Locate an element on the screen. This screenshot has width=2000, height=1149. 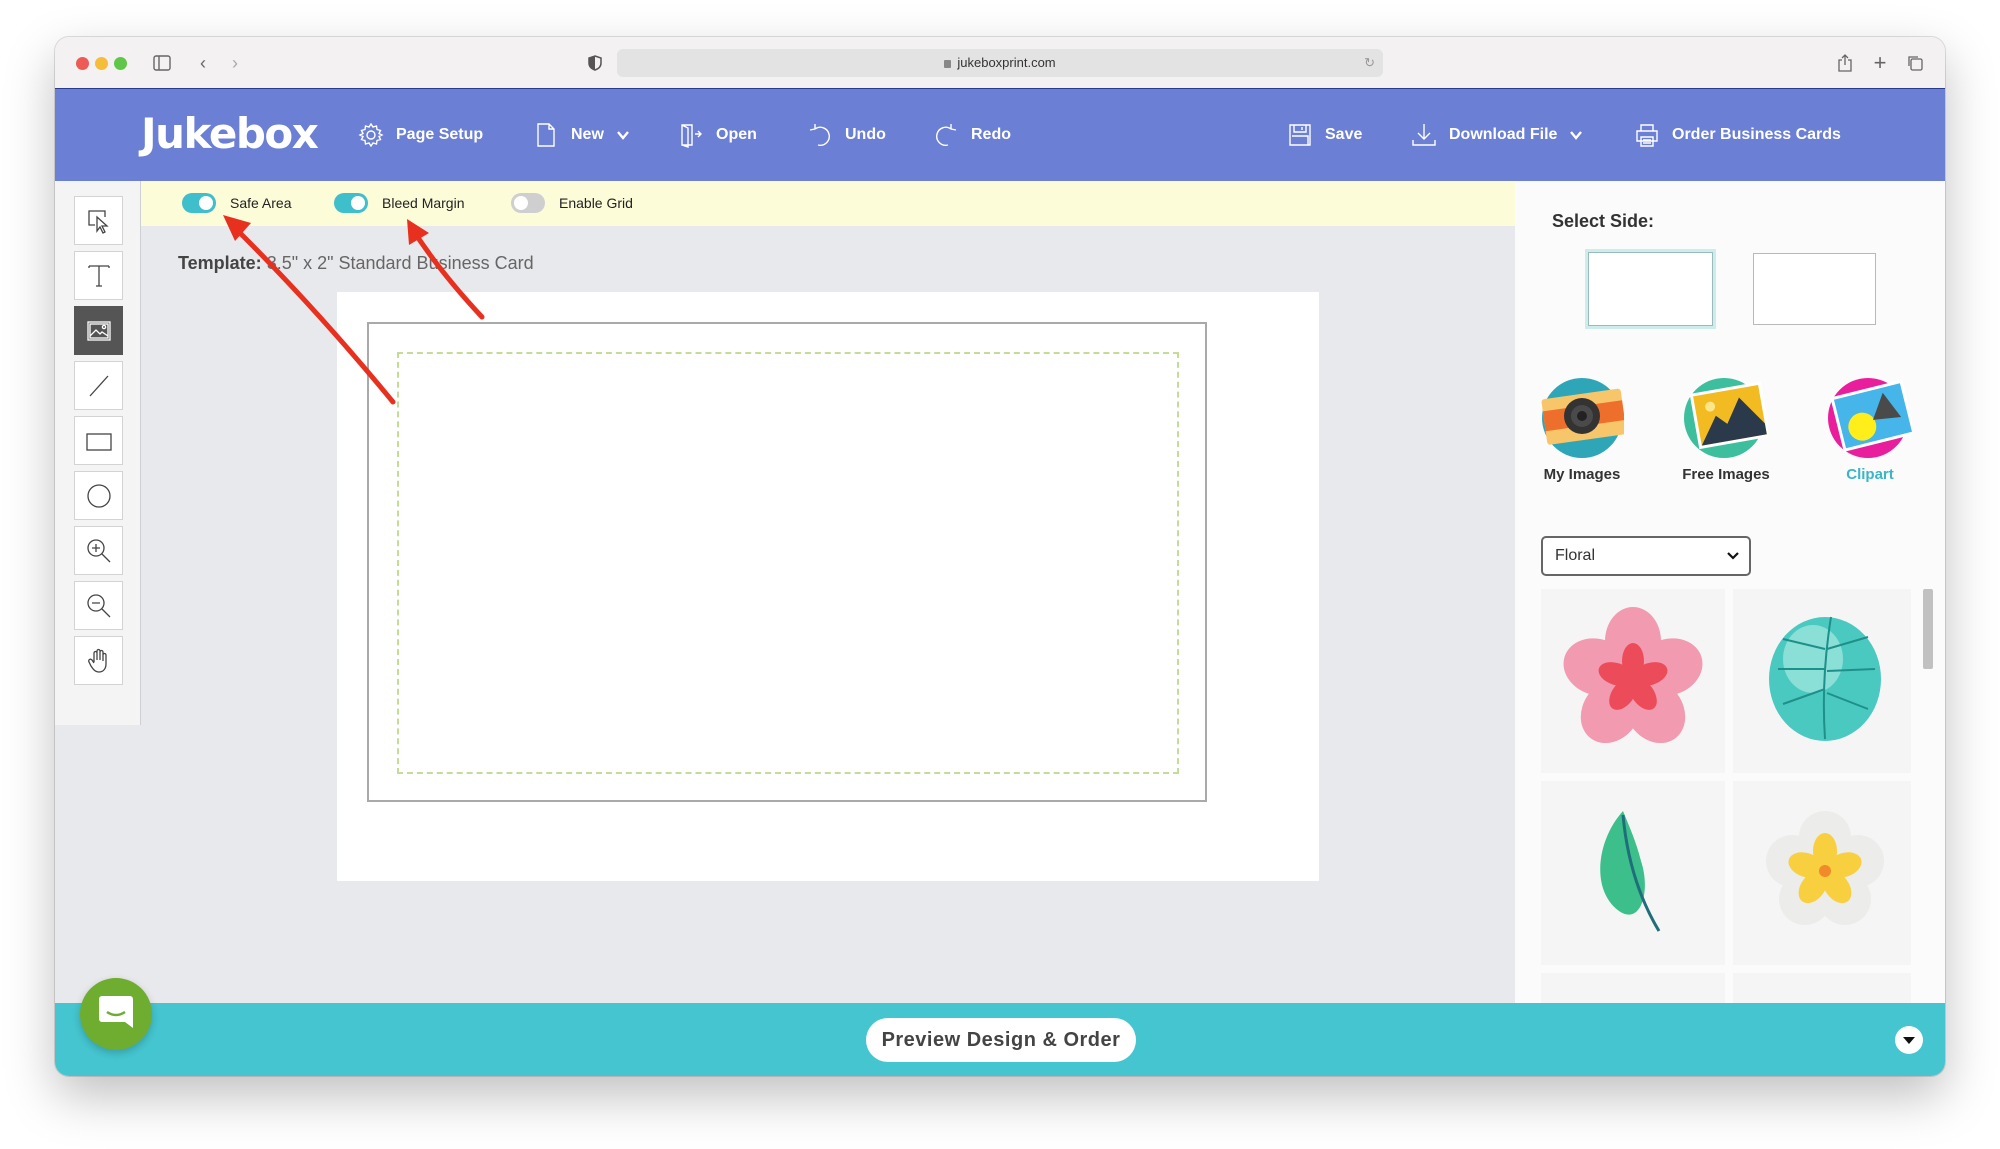
order-business-cards-button: Order Business Cards is located at coordinates (1737, 135).